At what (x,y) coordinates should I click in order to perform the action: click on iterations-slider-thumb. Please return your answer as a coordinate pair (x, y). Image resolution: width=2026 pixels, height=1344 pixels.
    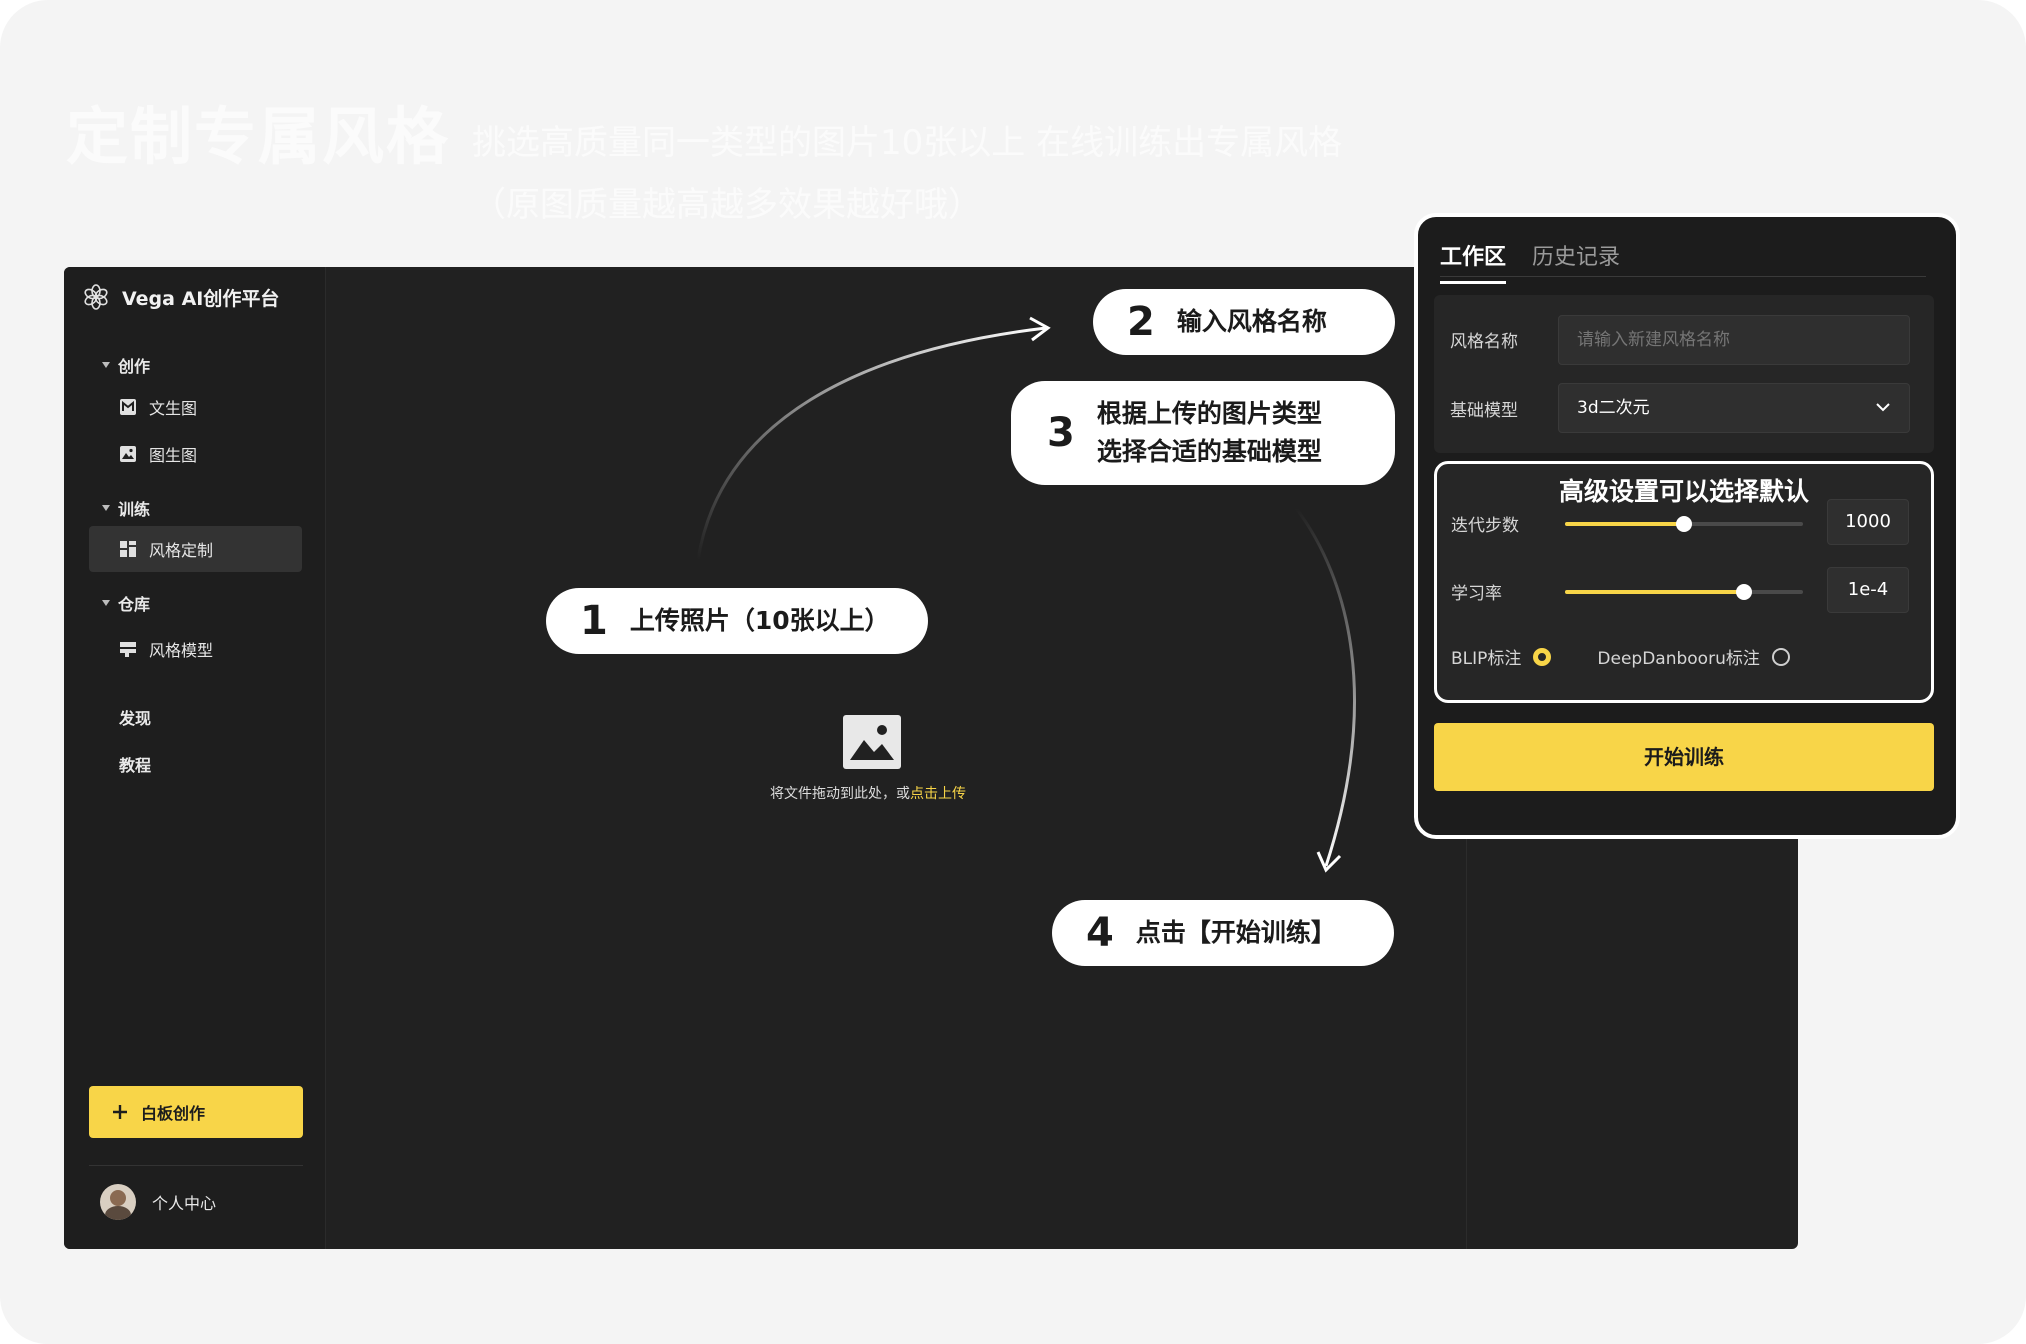
    Looking at the image, I should click on (1684, 524).